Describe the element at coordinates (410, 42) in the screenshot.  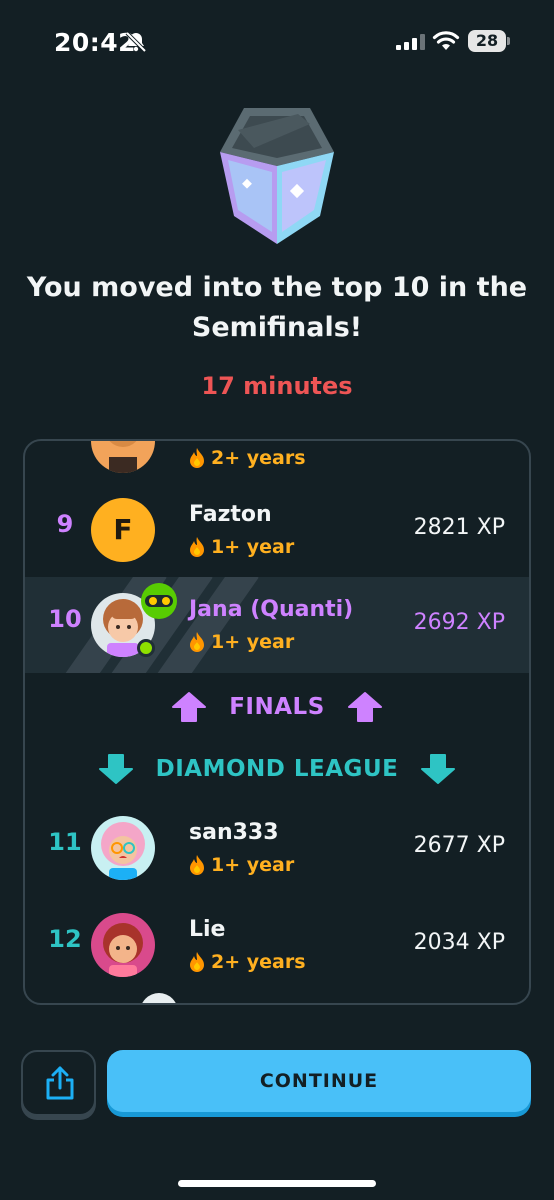
I see `cellular-signal-icon` at that location.